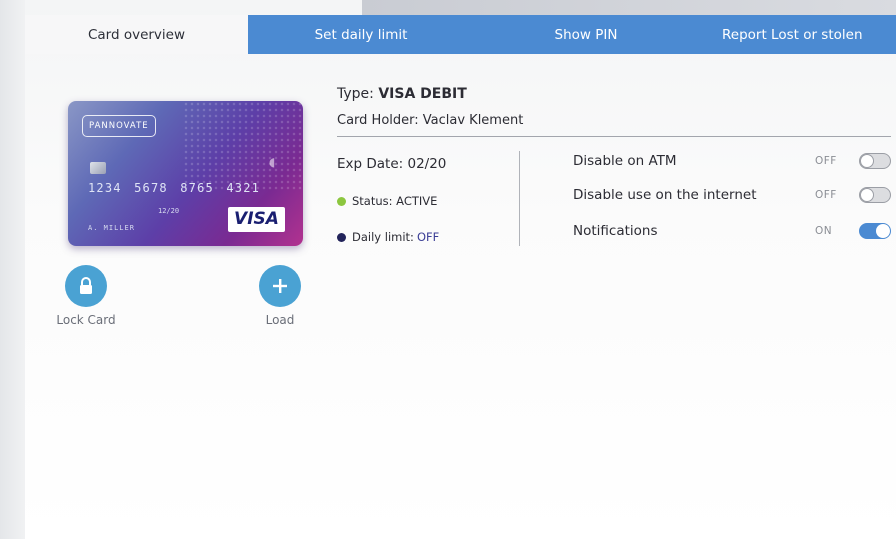 This screenshot has width=896, height=539. Describe the element at coordinates (256, 219) in the screenshot. I see `visa-logo: VISA` at that location.